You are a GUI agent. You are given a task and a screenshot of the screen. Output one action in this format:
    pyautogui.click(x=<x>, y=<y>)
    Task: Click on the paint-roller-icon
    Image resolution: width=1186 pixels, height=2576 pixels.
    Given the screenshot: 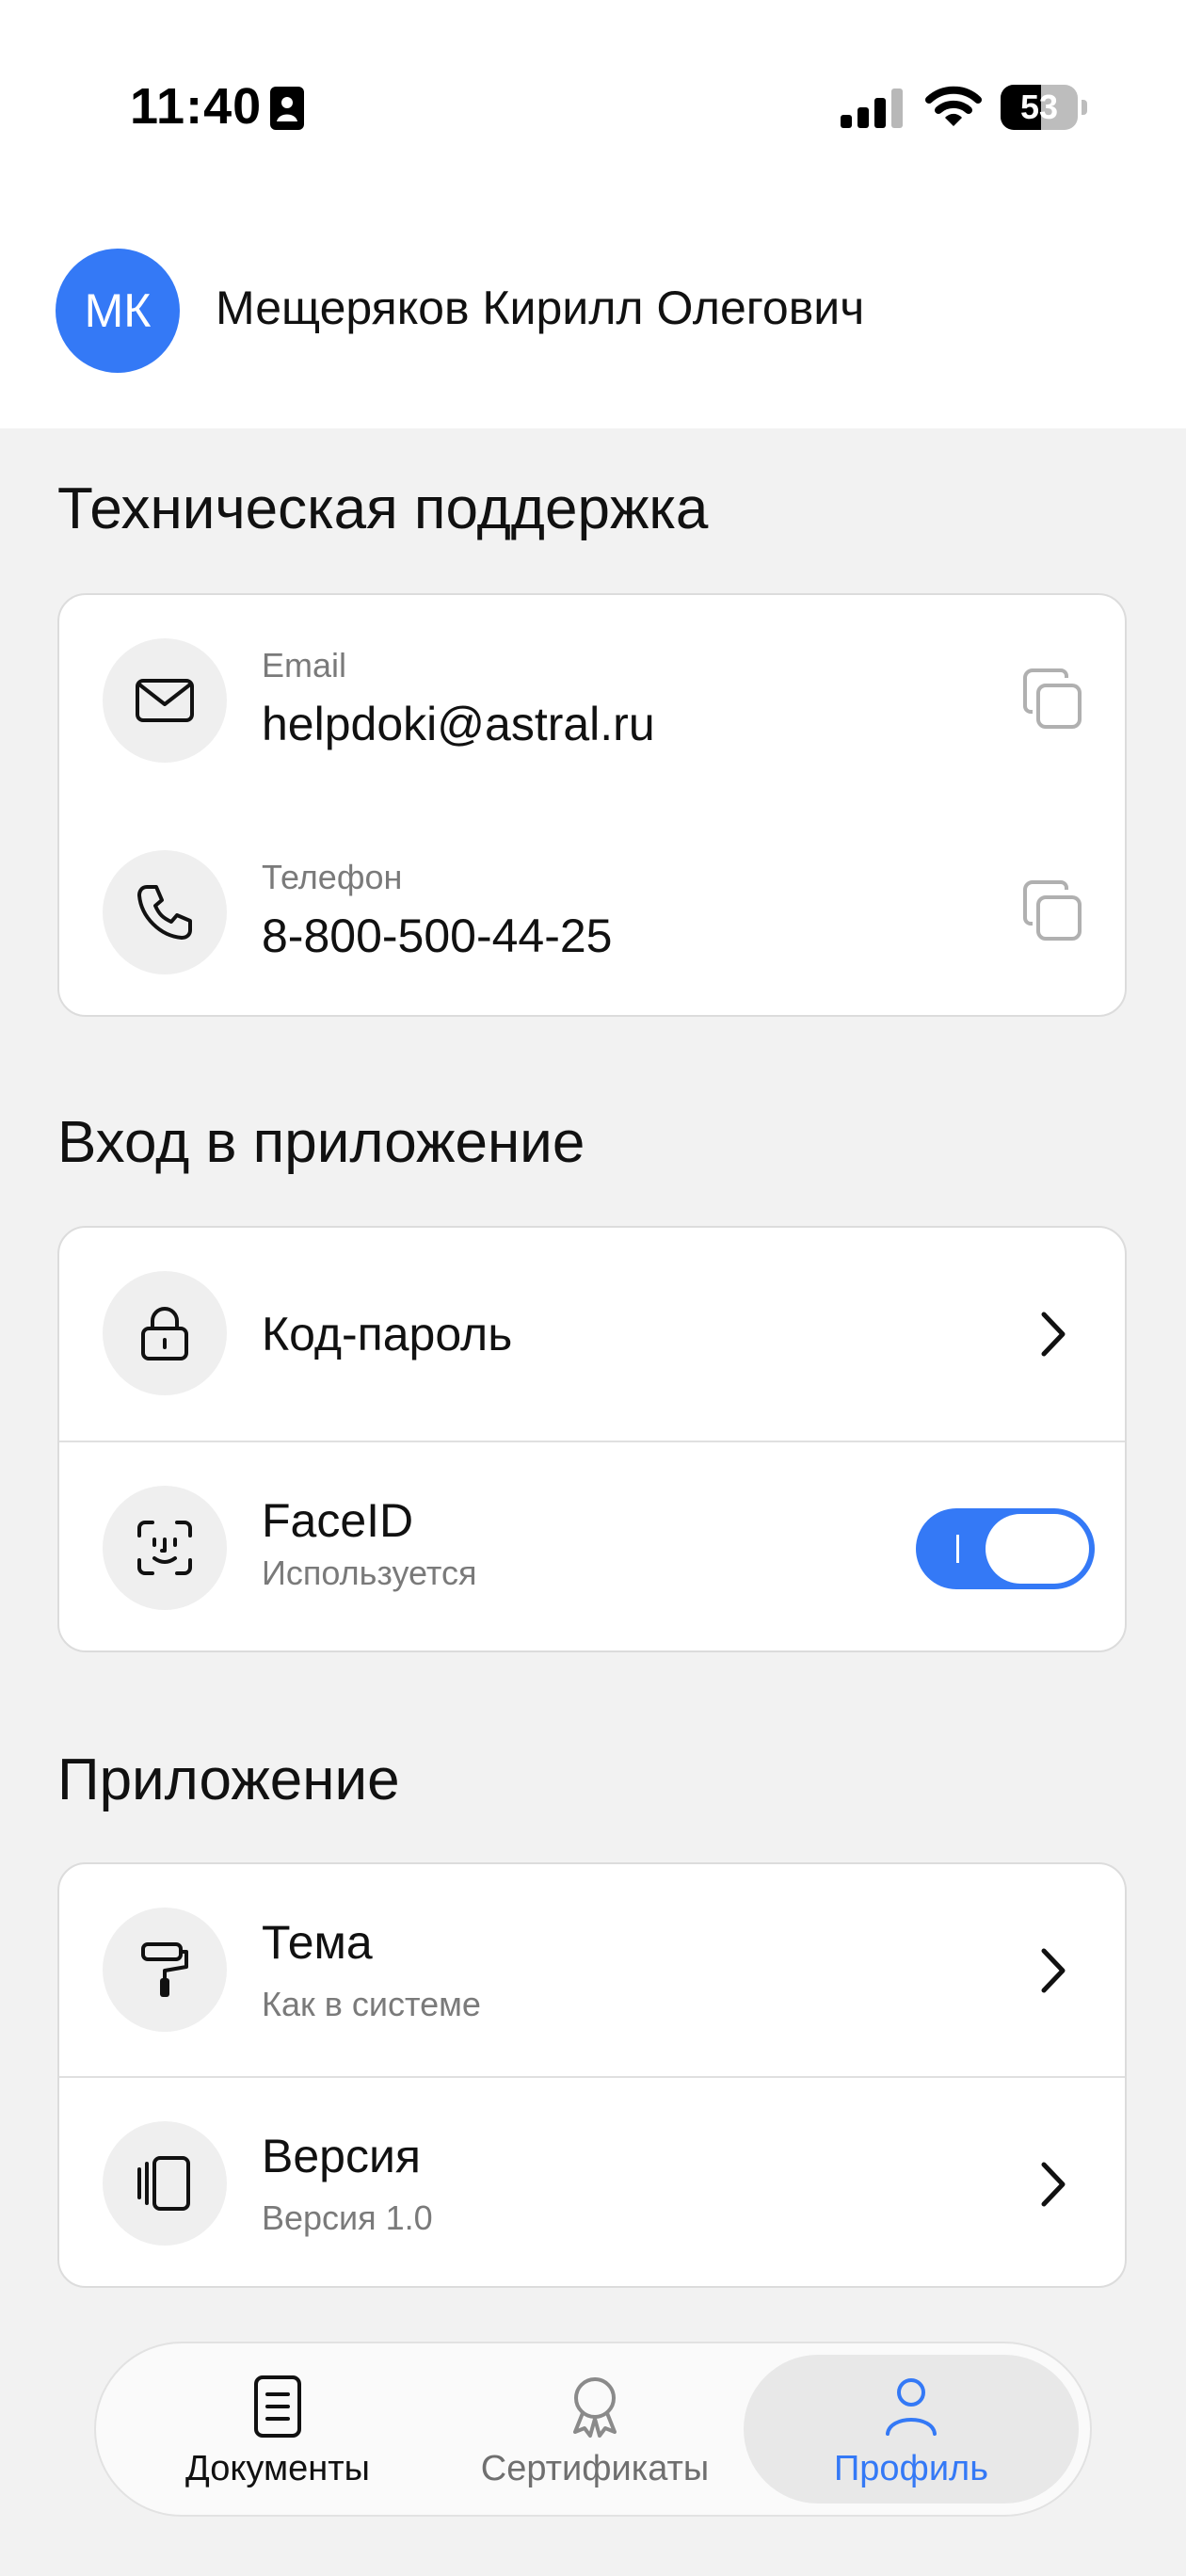 What is the action you would take?
    pyautogui.click(x=164, y=1969)
    